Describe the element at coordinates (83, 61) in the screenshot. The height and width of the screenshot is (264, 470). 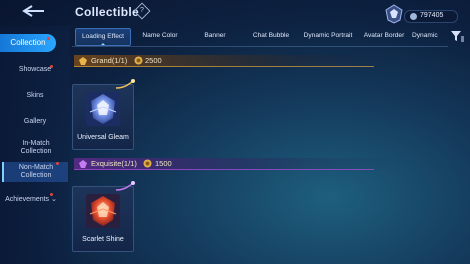
I see `grand-tier-icon` at that location.